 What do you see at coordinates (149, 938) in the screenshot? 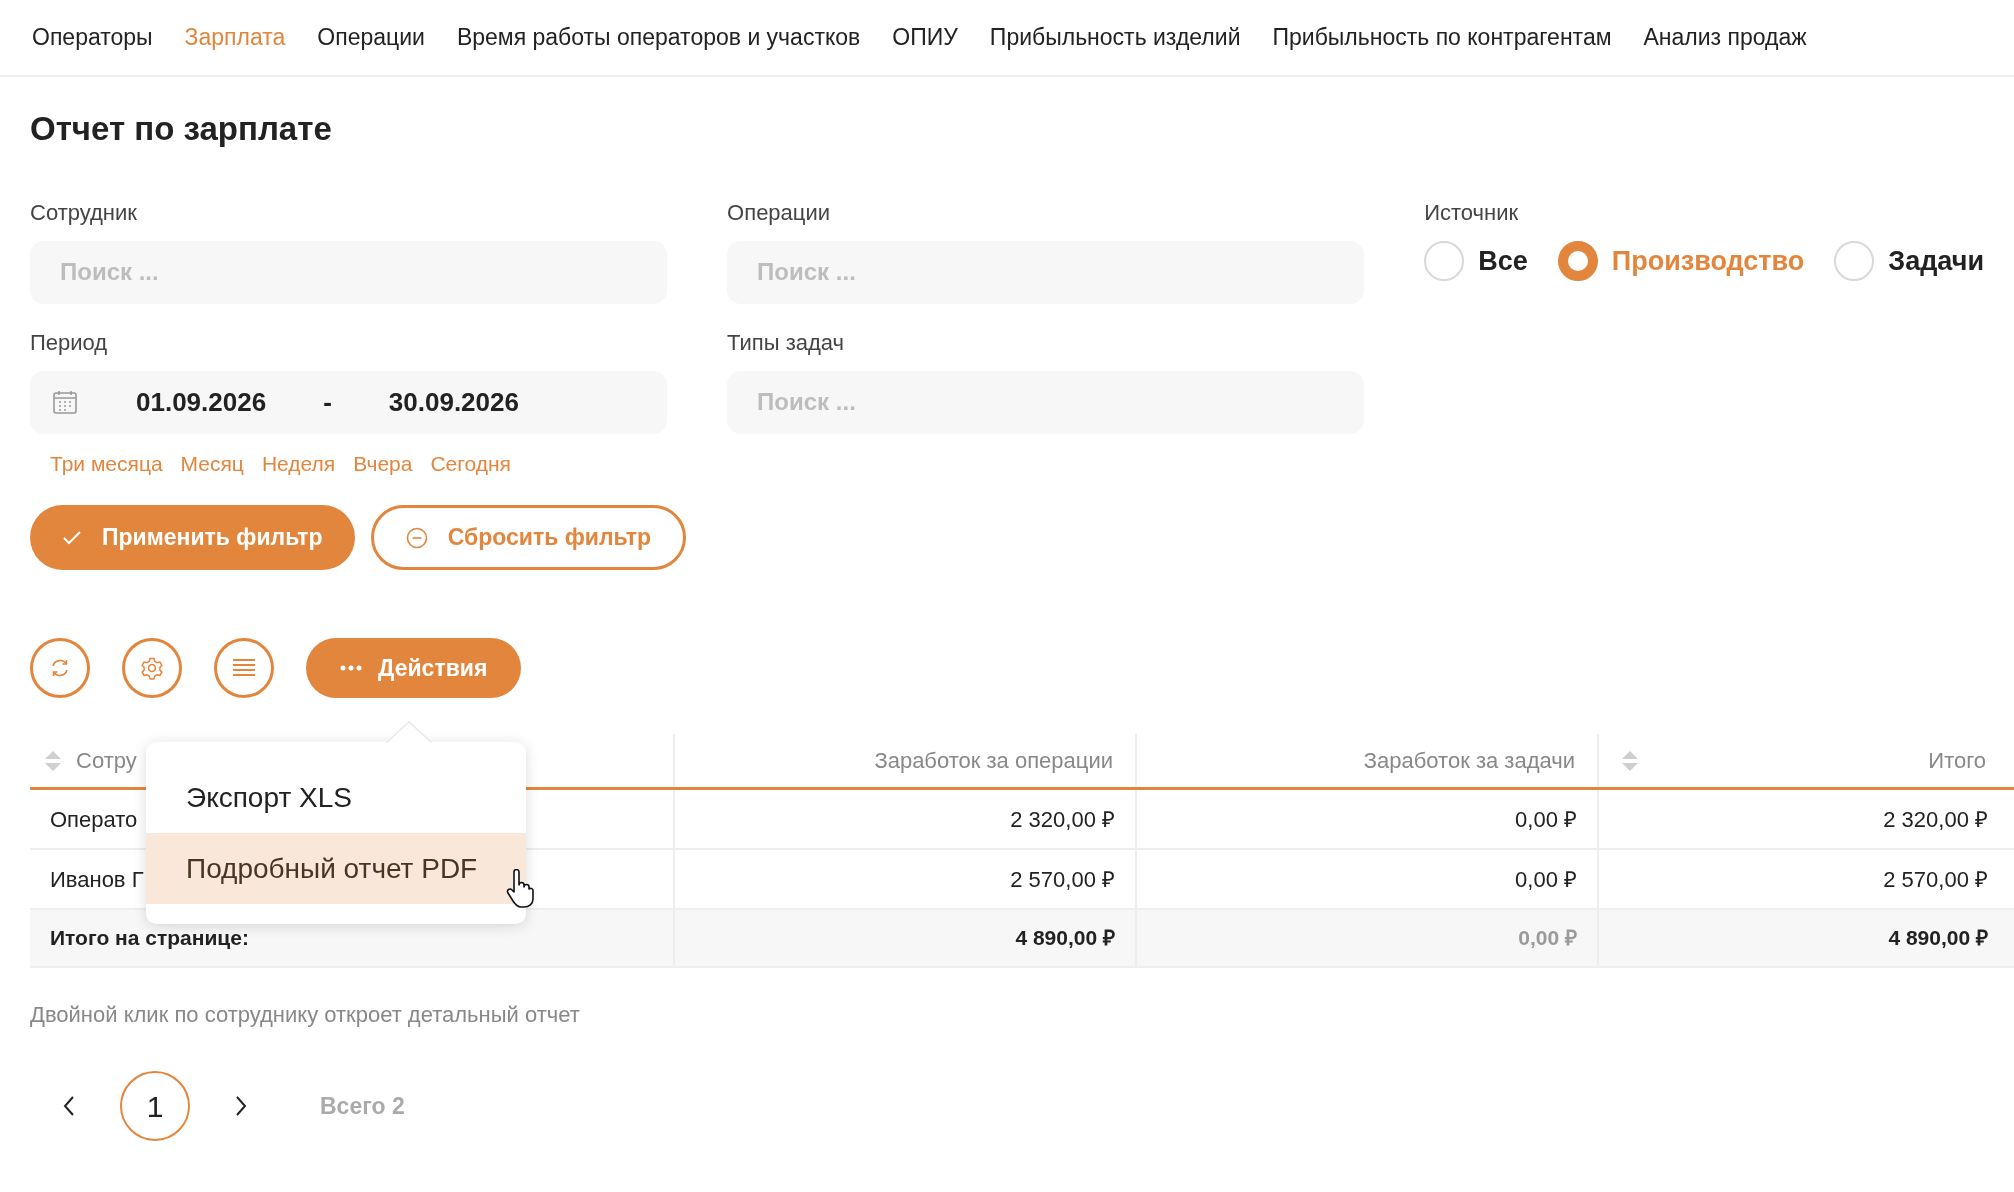
I see `total-cell-text: Итого на странице:` at bounding box center [149, 938].